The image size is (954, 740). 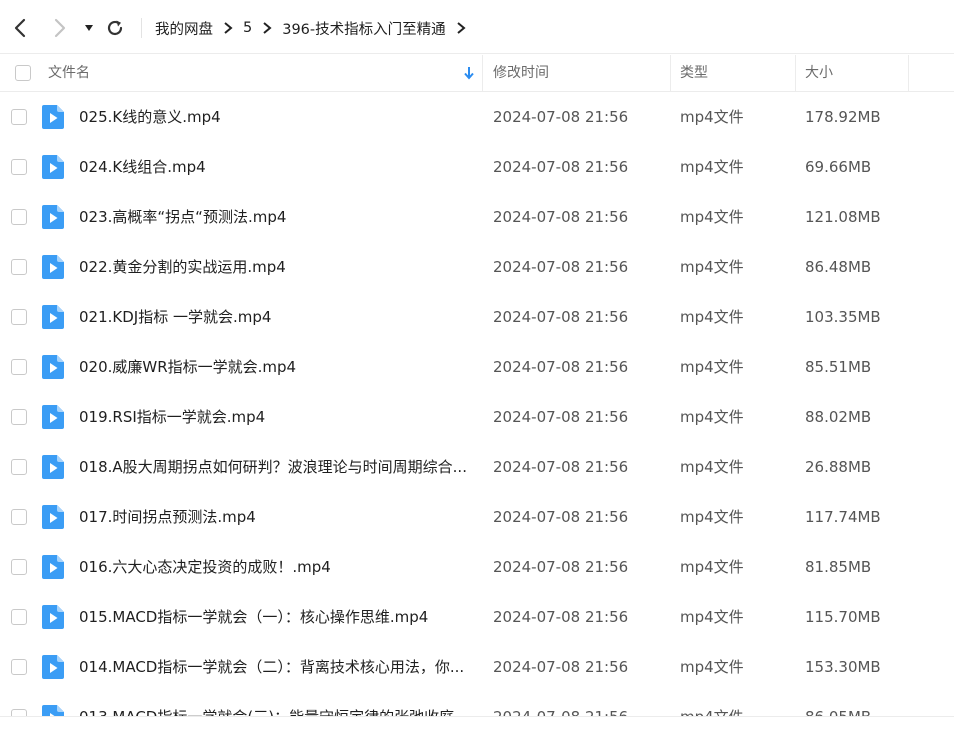 What do you see at coordinates (843, 617) in the screenshot?
I see `file-size: 115.70MB` at bounding box center [843, 617].